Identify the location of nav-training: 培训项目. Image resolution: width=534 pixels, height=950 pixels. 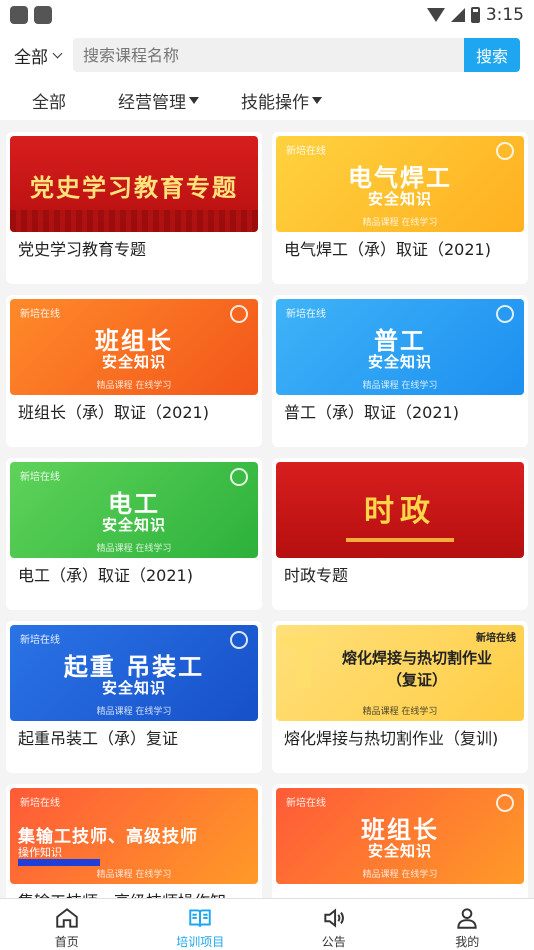
(201, 924).